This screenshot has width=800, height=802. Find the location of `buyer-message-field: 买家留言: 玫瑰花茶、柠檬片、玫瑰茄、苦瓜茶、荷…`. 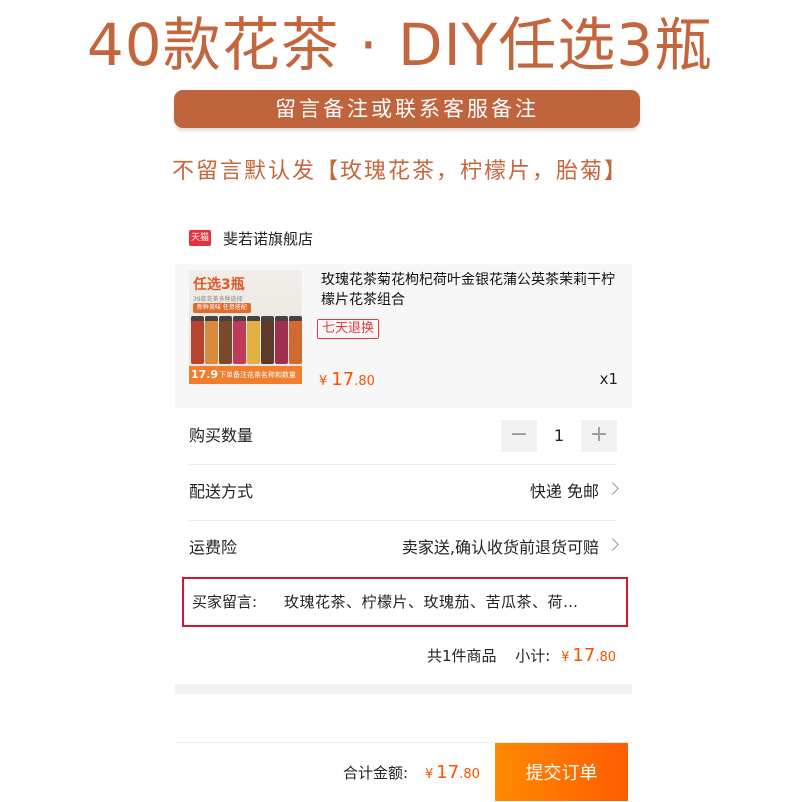

buyer-message-field: 买家留言: 玫瑰花茶、柠檬片、玫瑰茄、苦瓜茶、荷… is located at coordinates (405, 602).